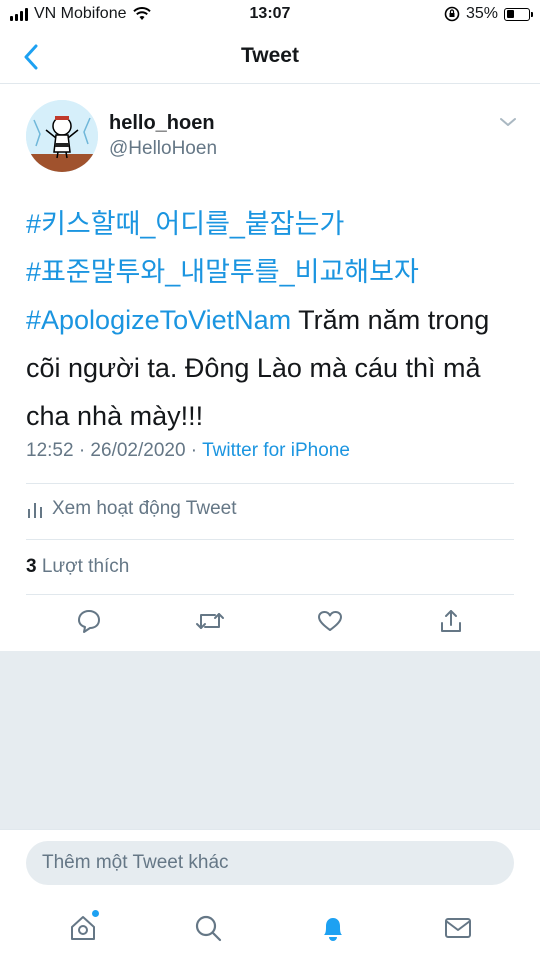 This screenshot has height=960, width=540. I want to click on tab-messages, so click(458, 928).